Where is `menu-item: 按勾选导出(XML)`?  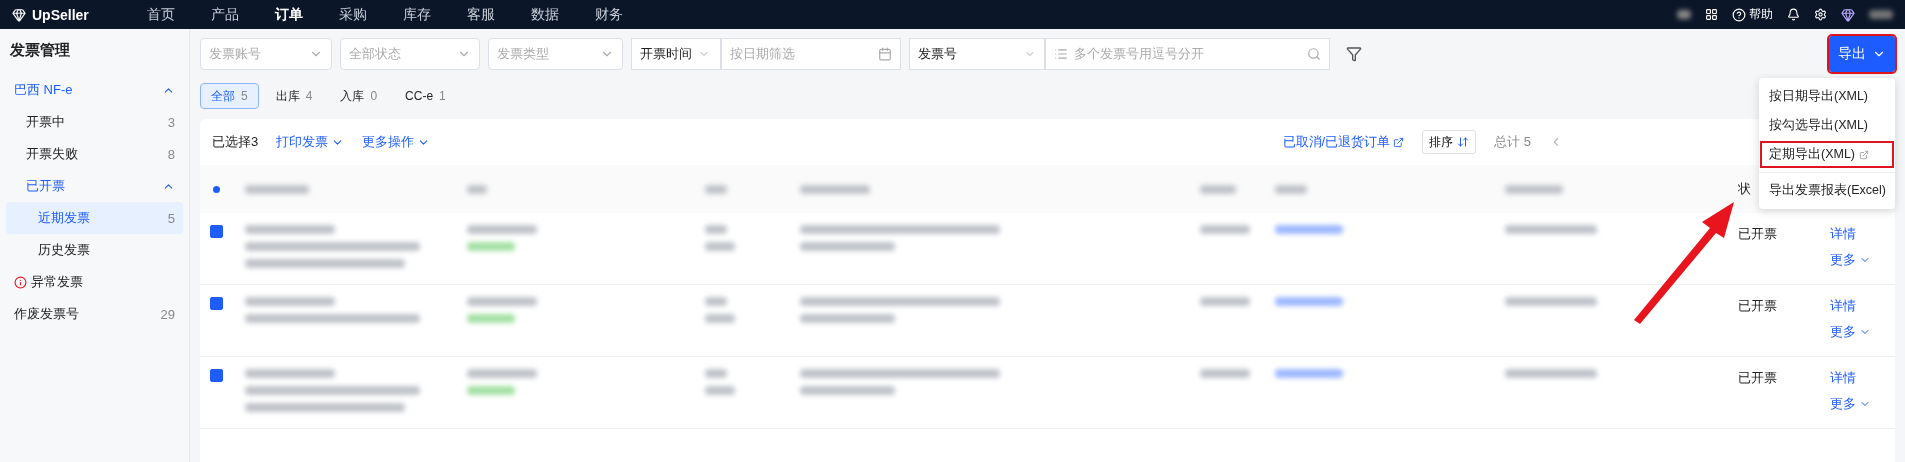
menu-item: 按勾选导出(XML) is located at coordinates (1827, 125).